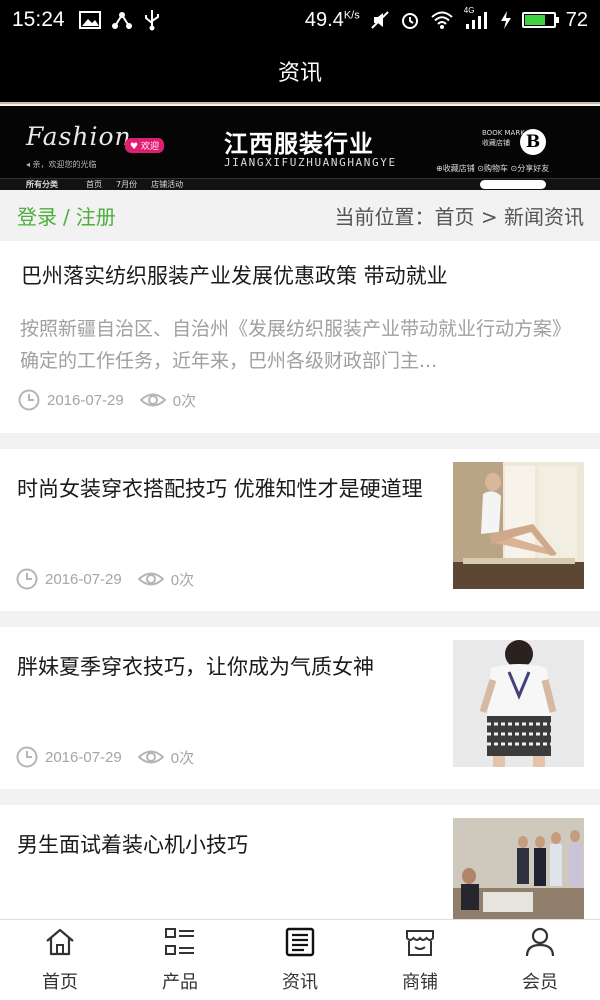 The image size is (600, 1000). I want to click on status-time: 15:24, so click(38, 19).